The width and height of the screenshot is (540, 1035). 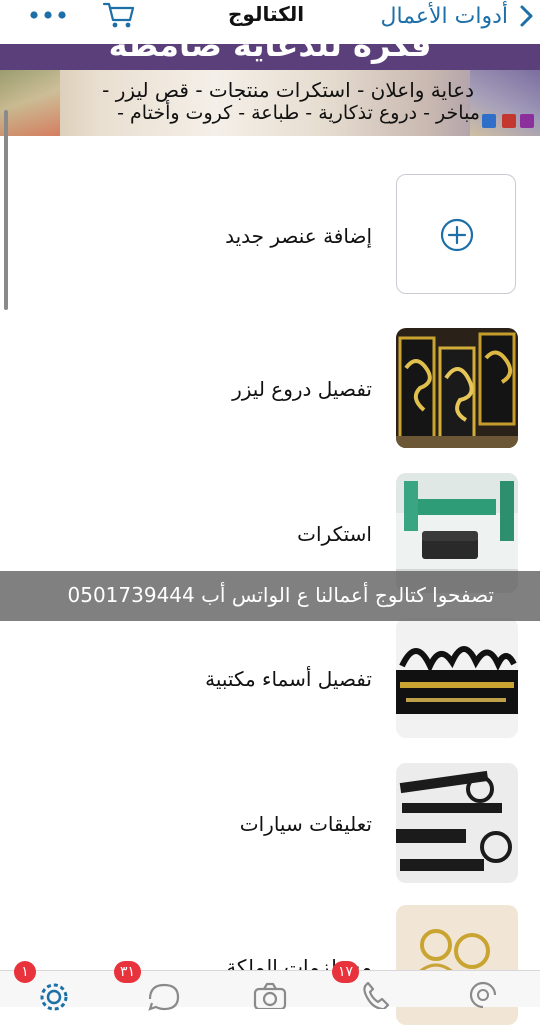 I want to click on car-hangers-image, so click(x=457, y=823).